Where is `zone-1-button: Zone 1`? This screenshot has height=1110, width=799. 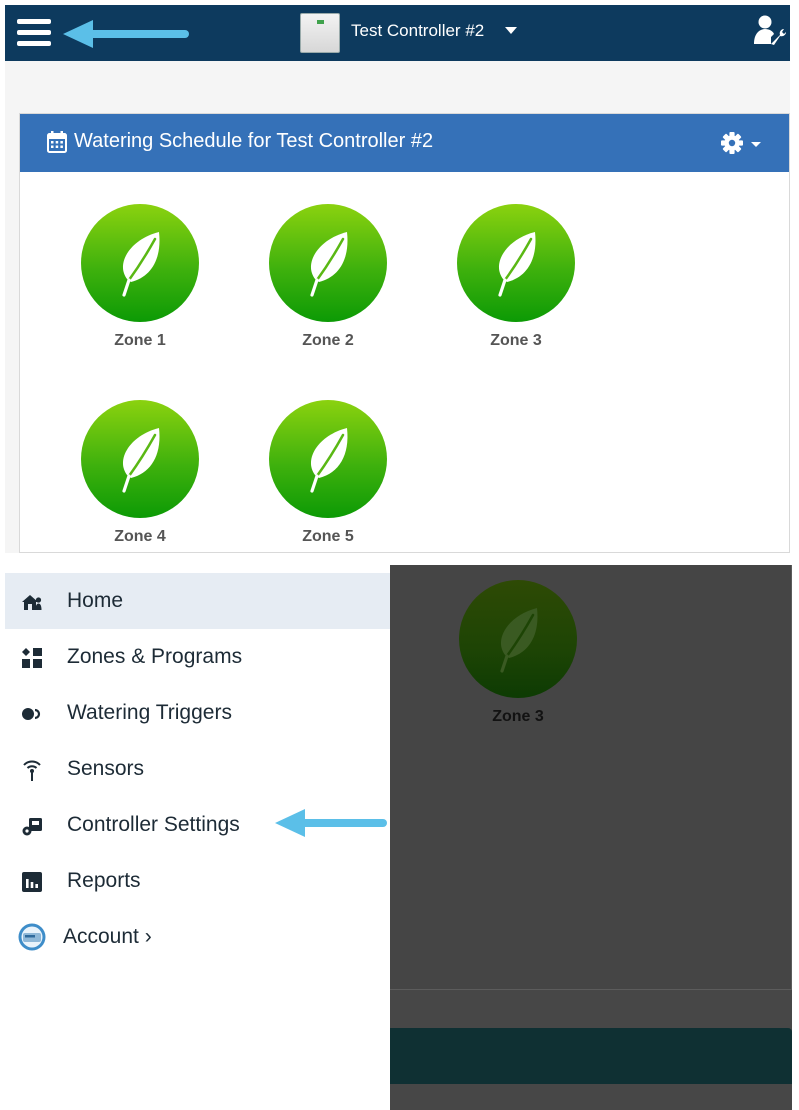
zone-1-button: Zone 1 is located at coordinates (139, 279).